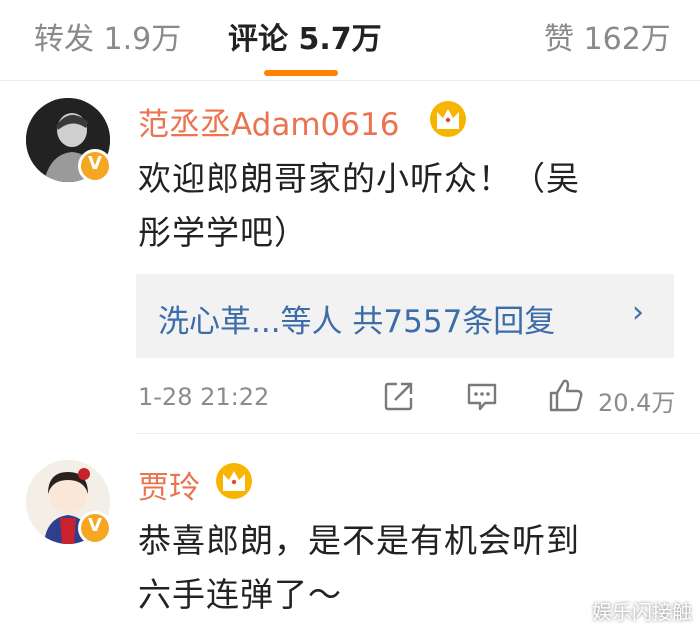  What do you see at coordinates (607, 36) in the screenshot?
I see `tab-likes: 赞 162万` at bounding box center [607, 36].